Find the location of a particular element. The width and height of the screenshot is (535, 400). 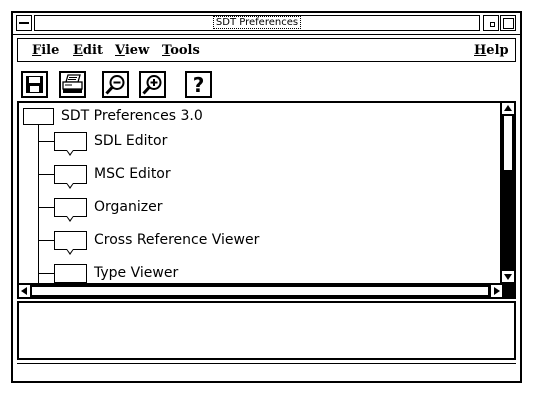

window-menu-button is located at coordinates (24, 23).